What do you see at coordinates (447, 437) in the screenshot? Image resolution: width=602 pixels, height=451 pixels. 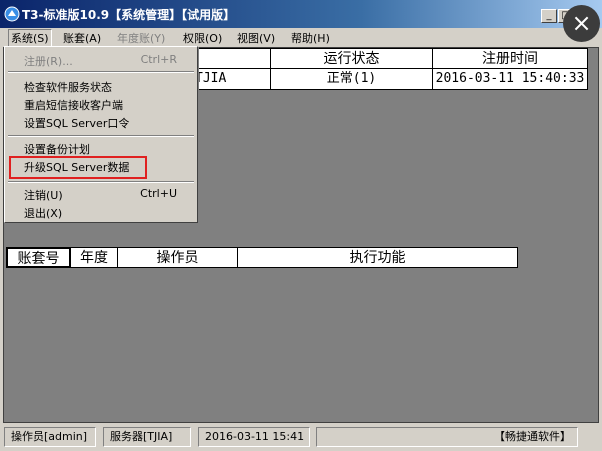 I see `status-brand: 【畅捷通软件】` at bounding box center [447, 437].